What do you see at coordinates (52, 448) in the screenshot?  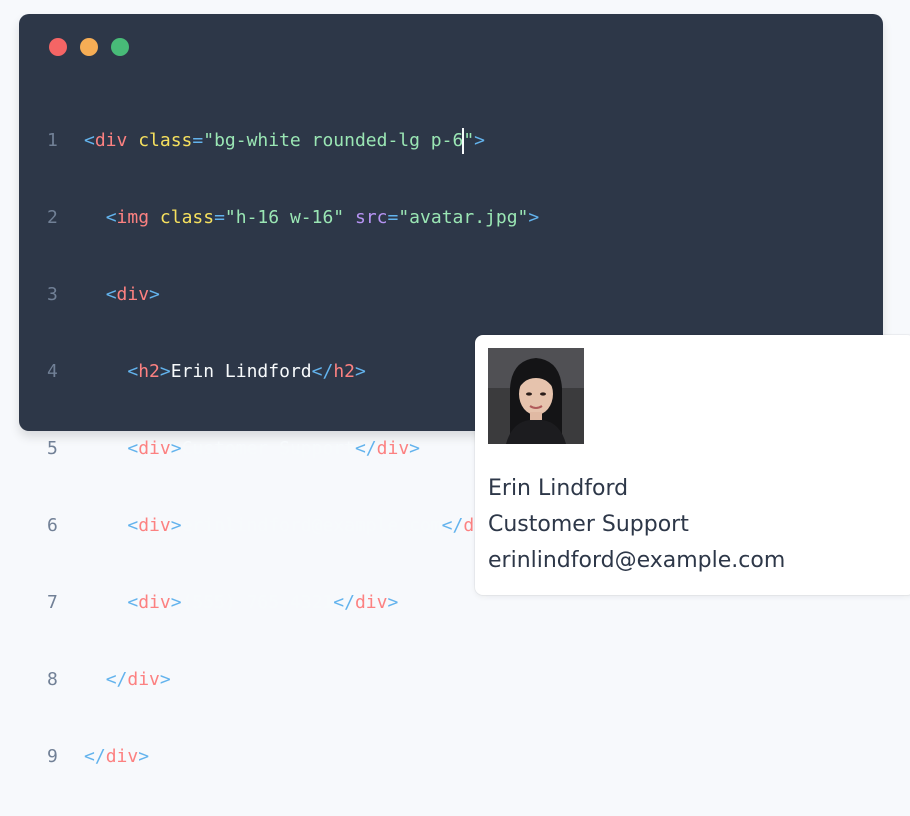 I see `line-number: 5` at bounding box center [52, 448].